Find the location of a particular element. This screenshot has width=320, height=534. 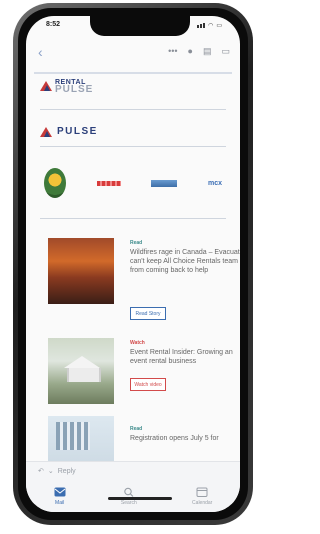

watch-video-button: Watch video is located at coordinates (148, 384).